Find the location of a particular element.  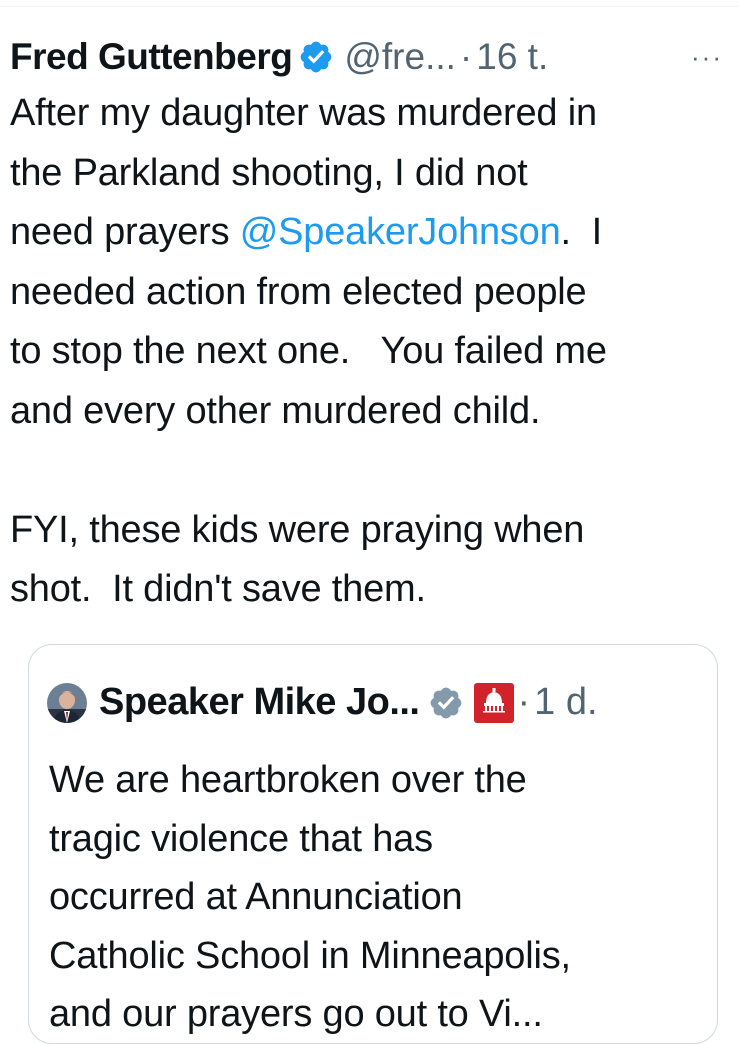

quoted-tweet-header: Speaker Mike Jo... · 1 d. is located at coordinates (322, 702).